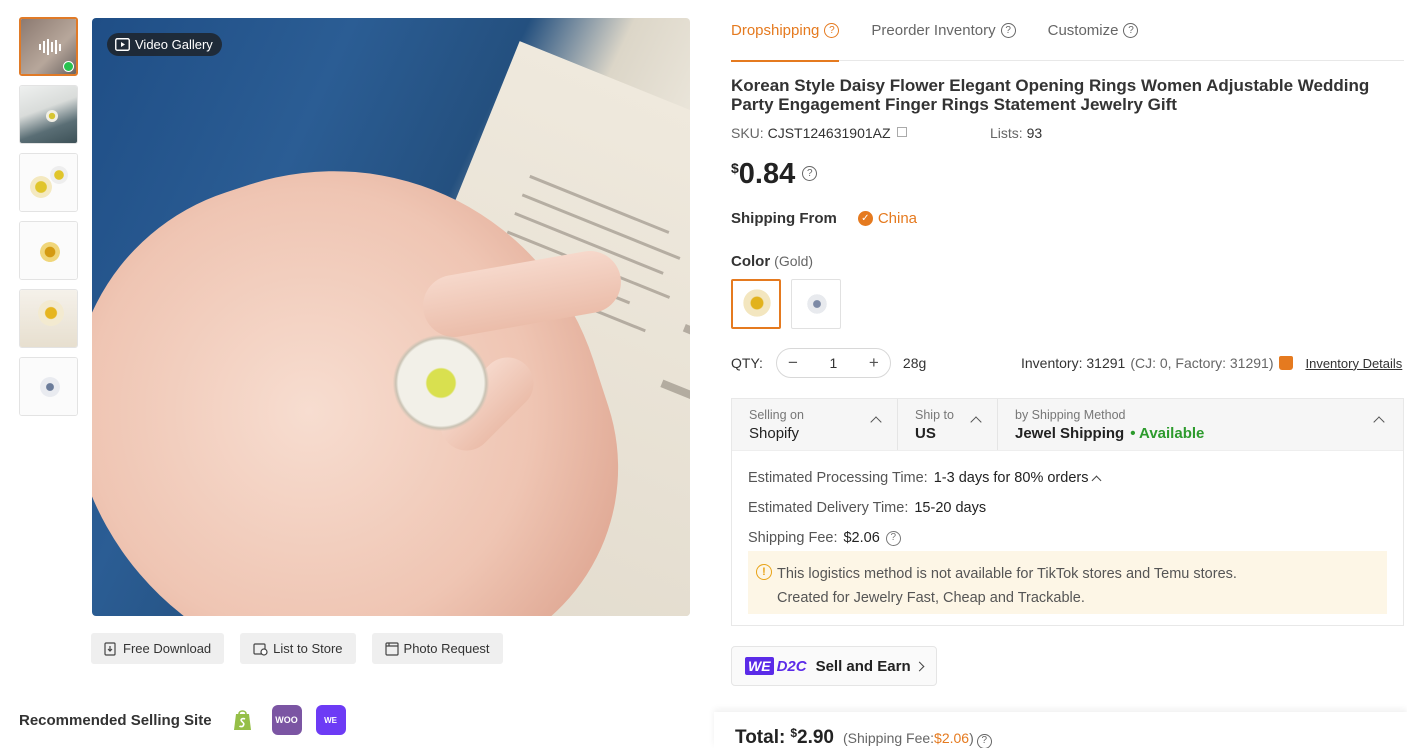 The width and height of the screenshot is (1407, 748). Describe the element at coordinates (391, 648) in the screenshot. I see `photo-icon` at that location.